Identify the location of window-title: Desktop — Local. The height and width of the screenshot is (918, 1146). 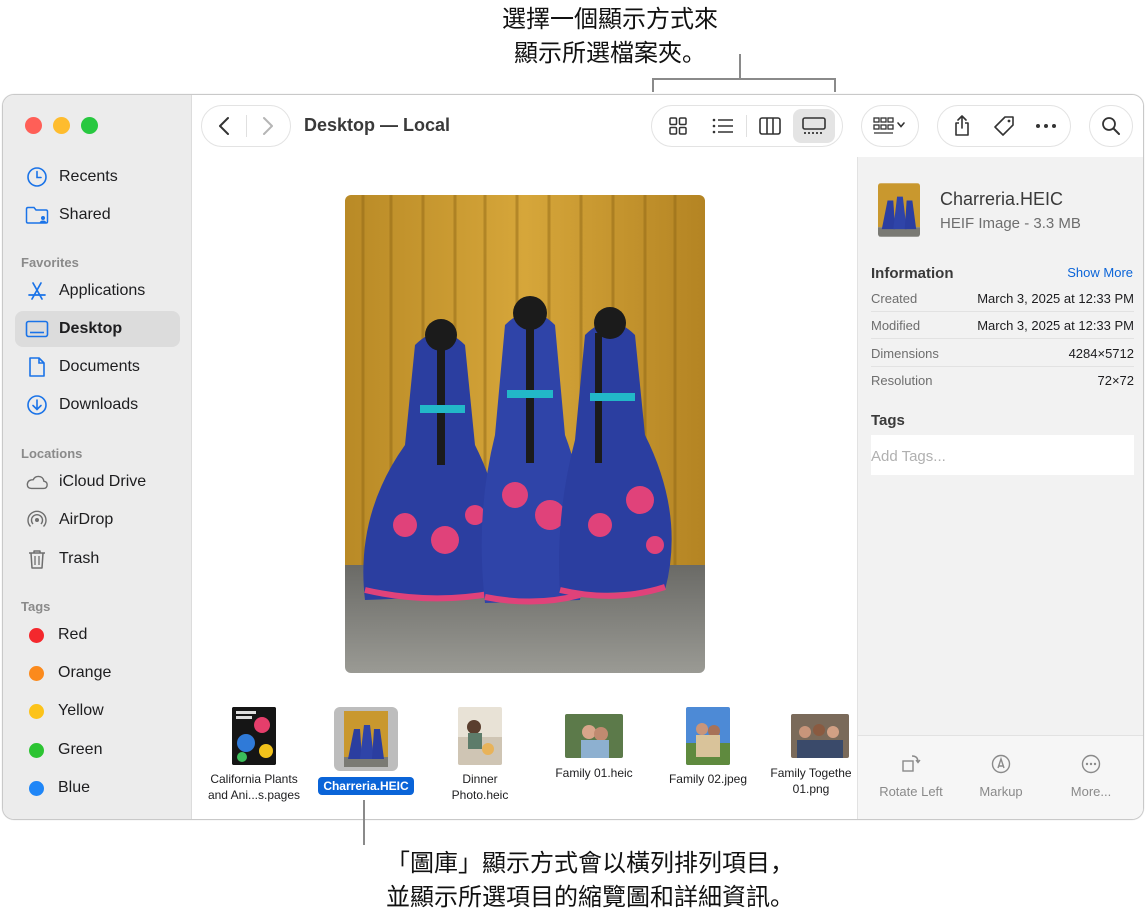
(377, 125).